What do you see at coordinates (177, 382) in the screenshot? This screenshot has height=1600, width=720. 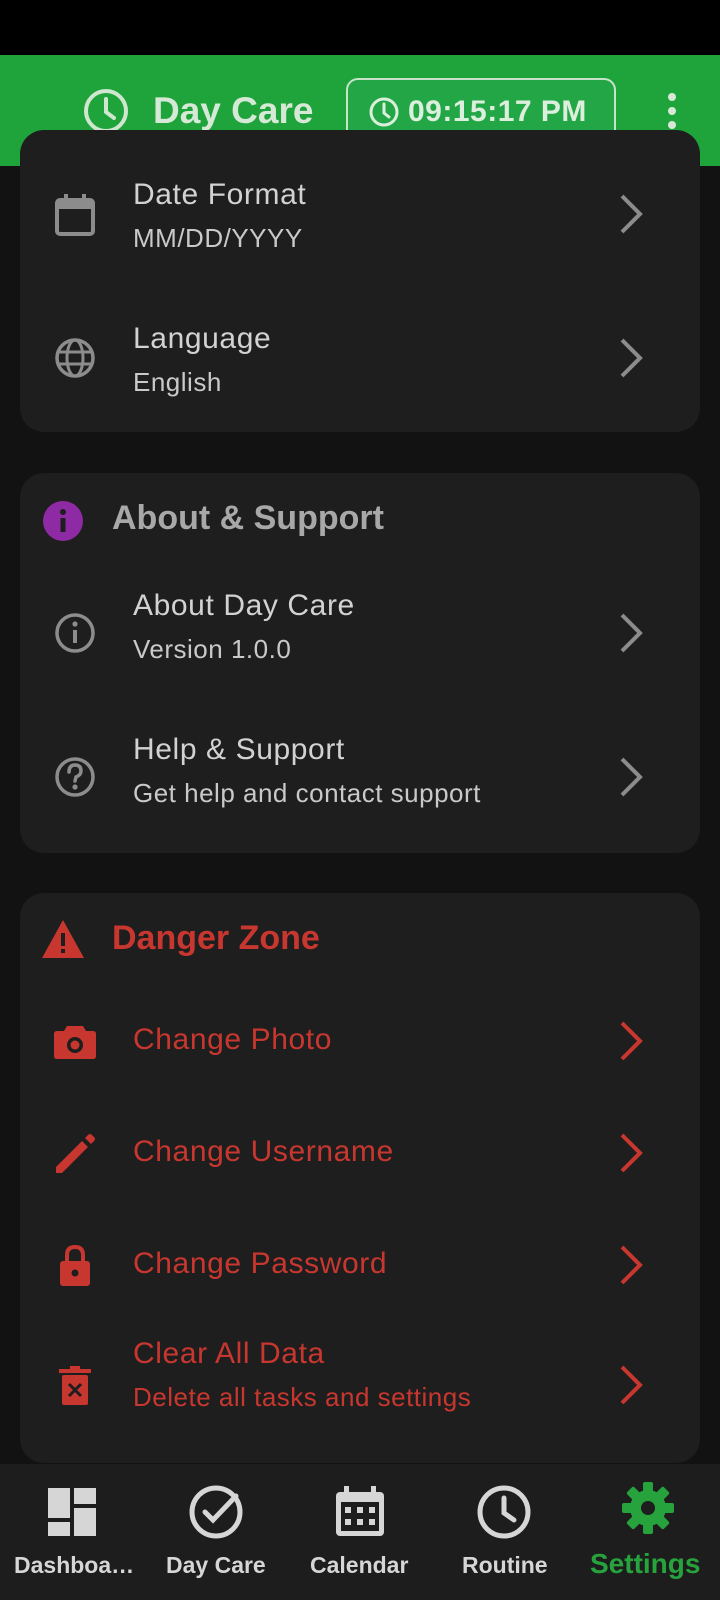 I see `language-value: English` at bounding box center [177, 382].